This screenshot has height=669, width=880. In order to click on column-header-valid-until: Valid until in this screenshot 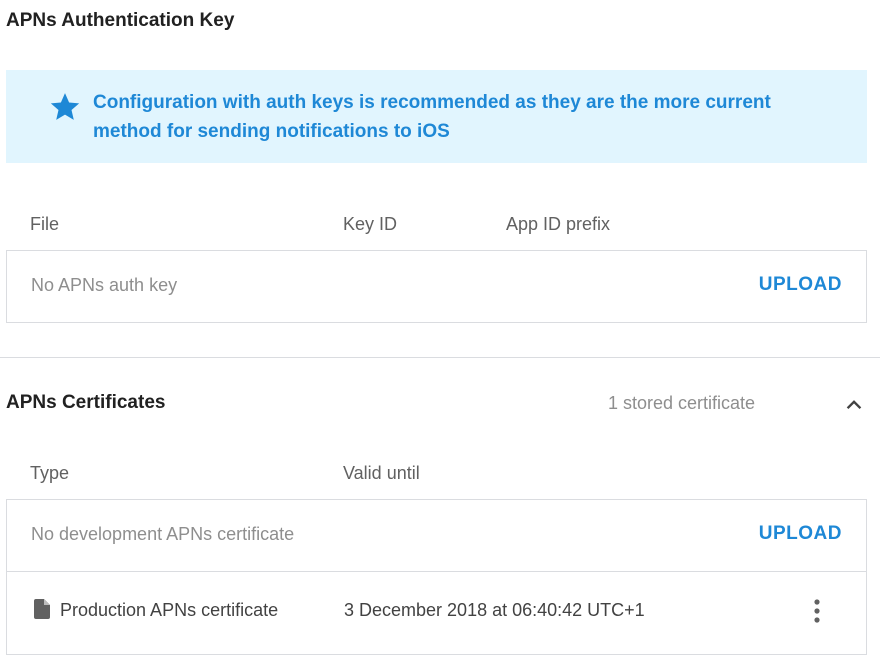, I will do `click(381, 473)`.